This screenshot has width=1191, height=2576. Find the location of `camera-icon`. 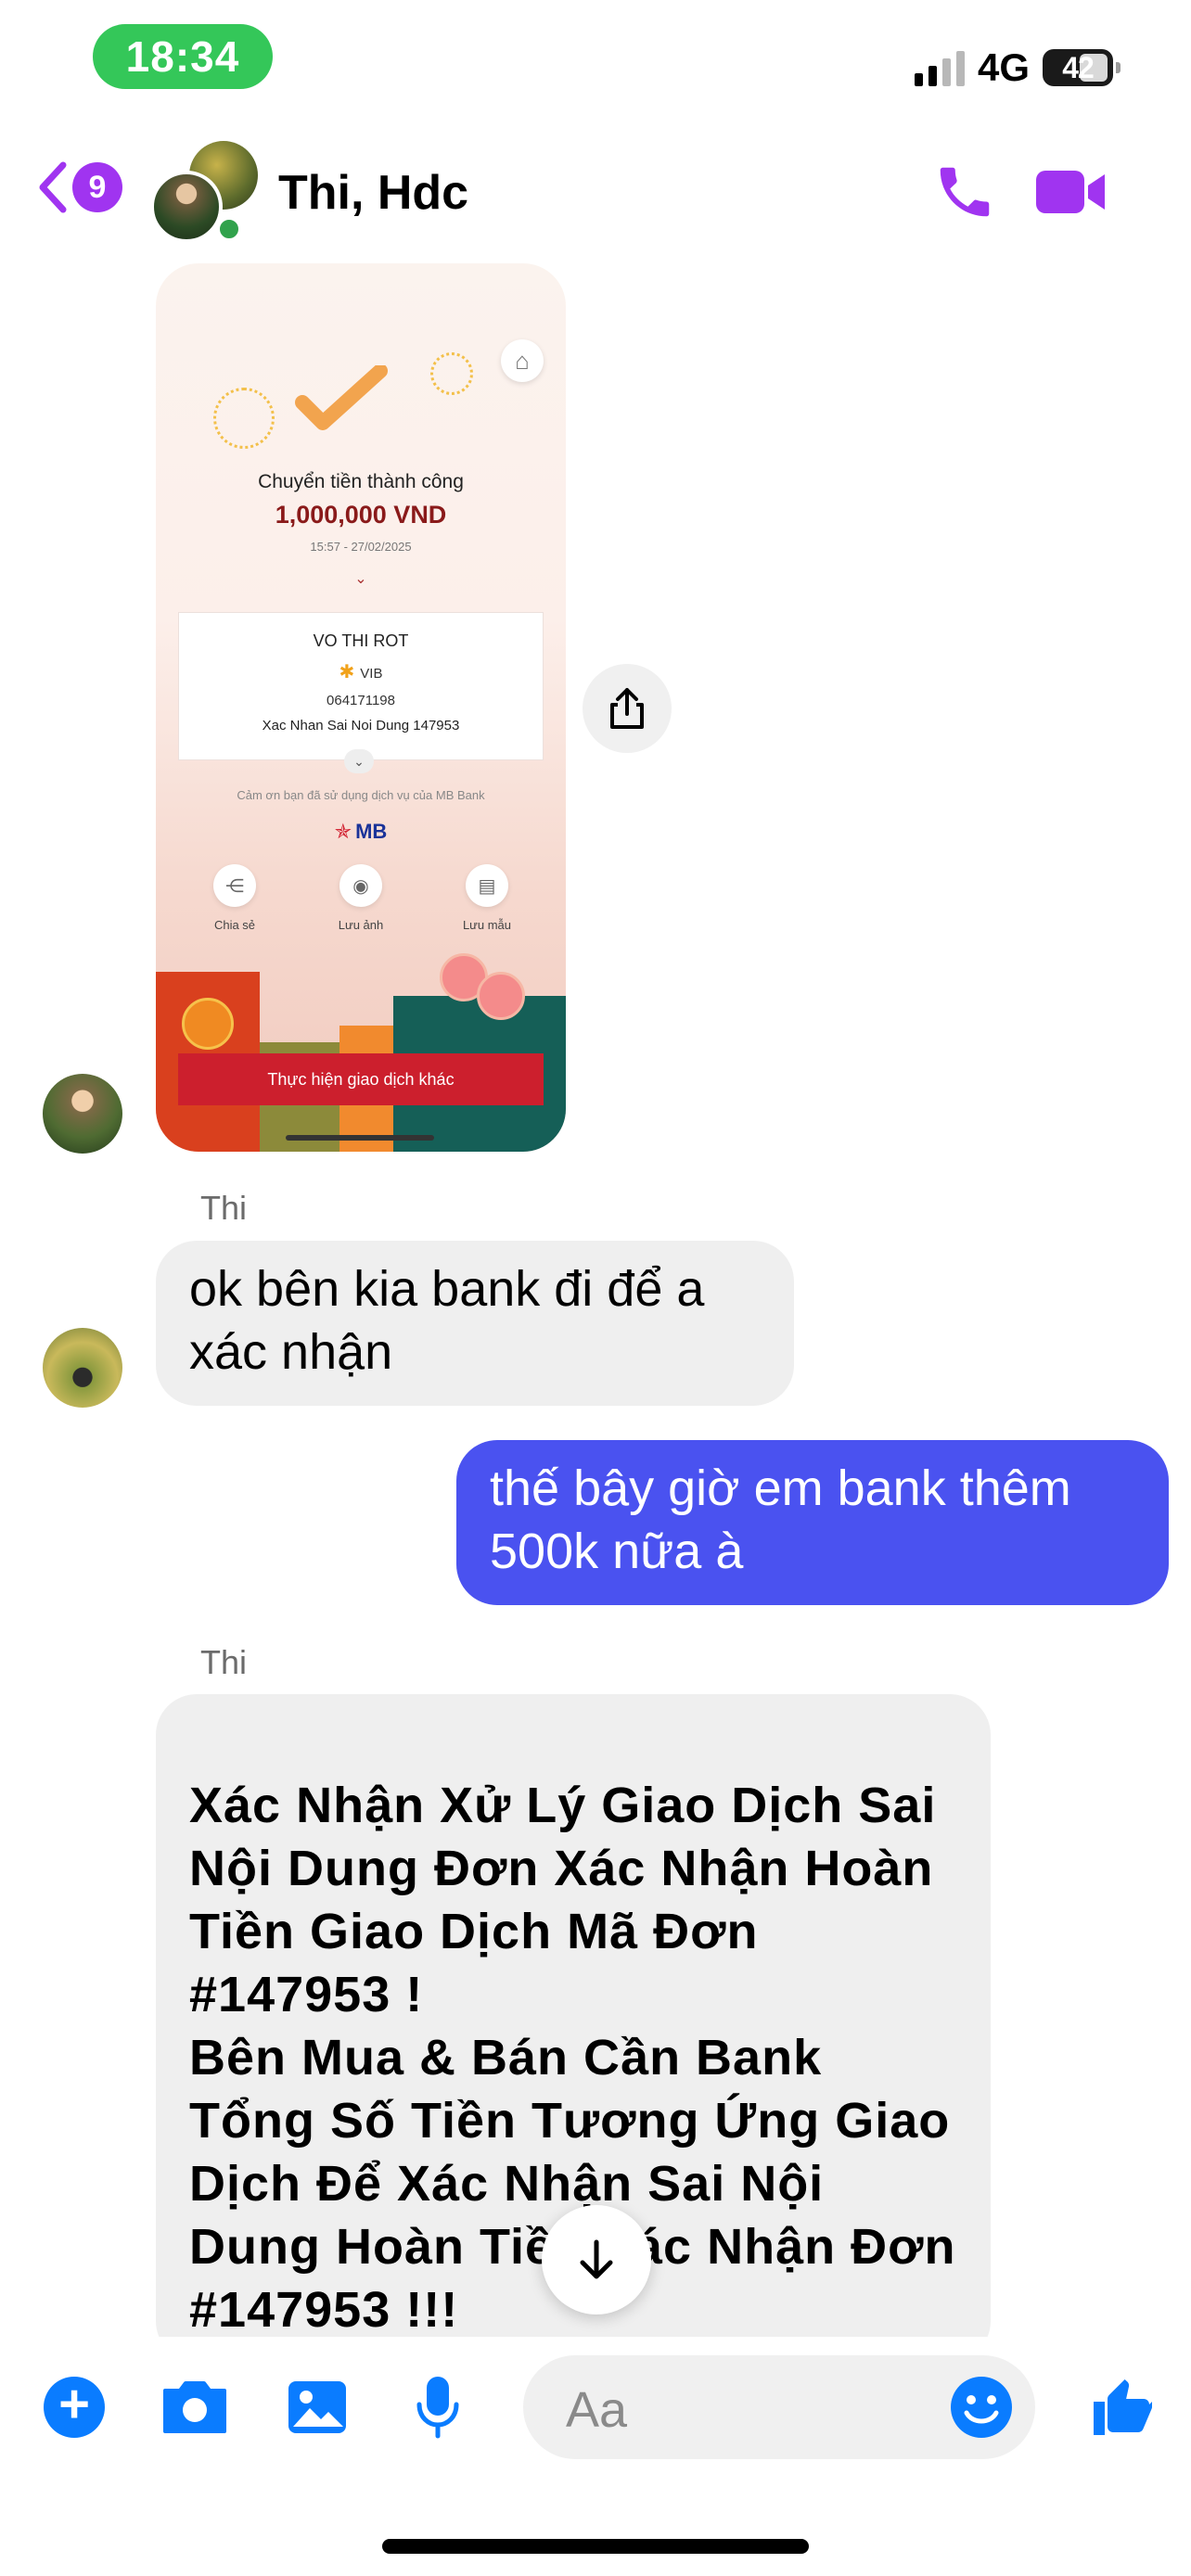

camera-icon is located at coordinates (194, 2407).